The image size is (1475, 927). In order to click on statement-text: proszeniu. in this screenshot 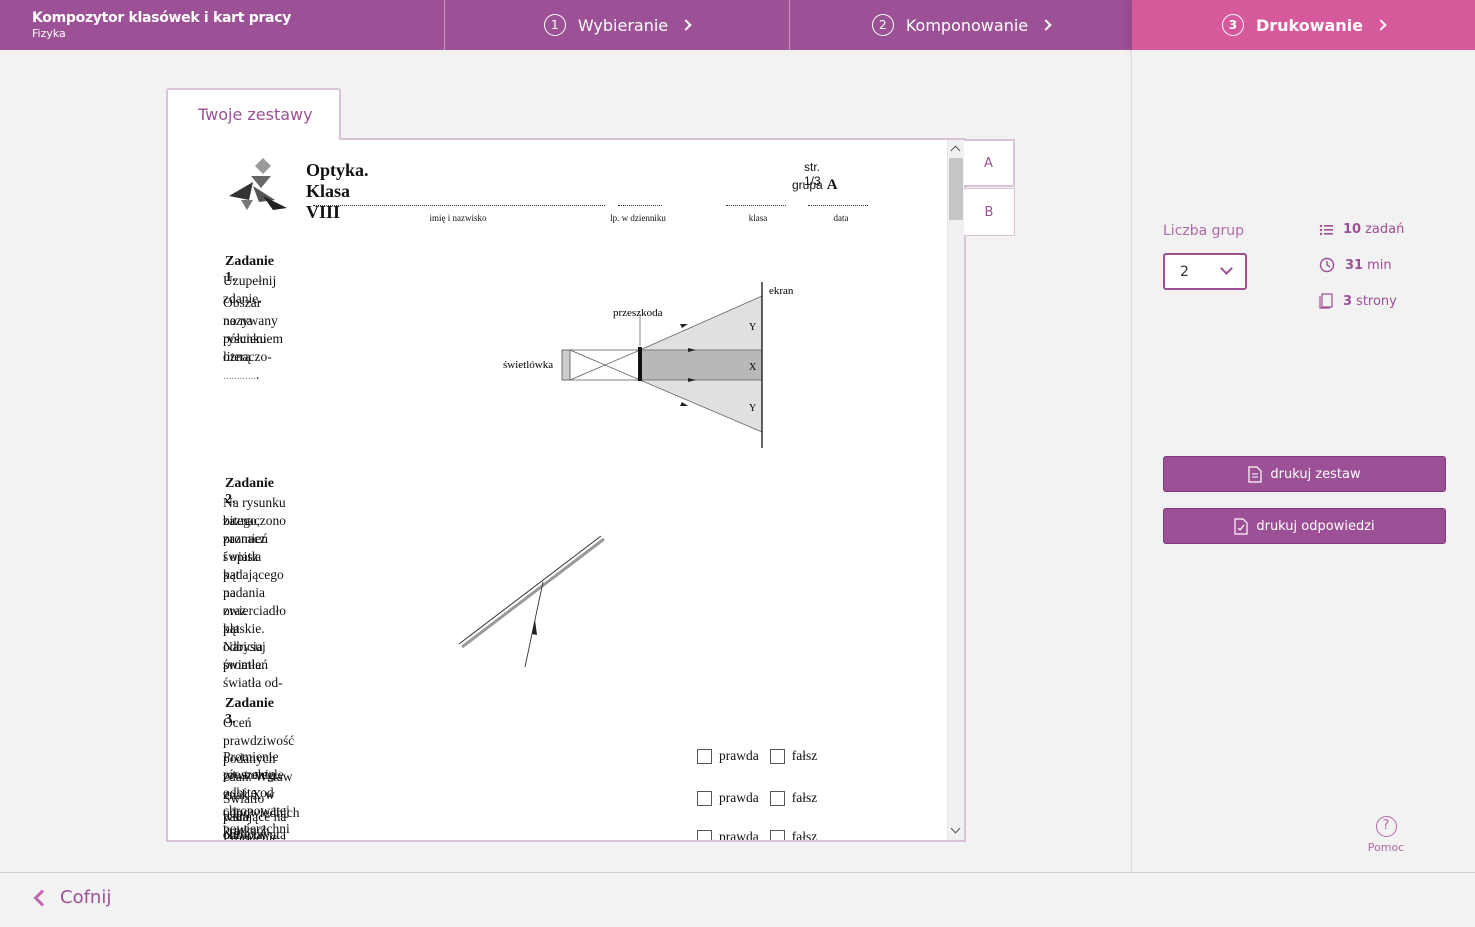, I will do `click(251, 774)`.